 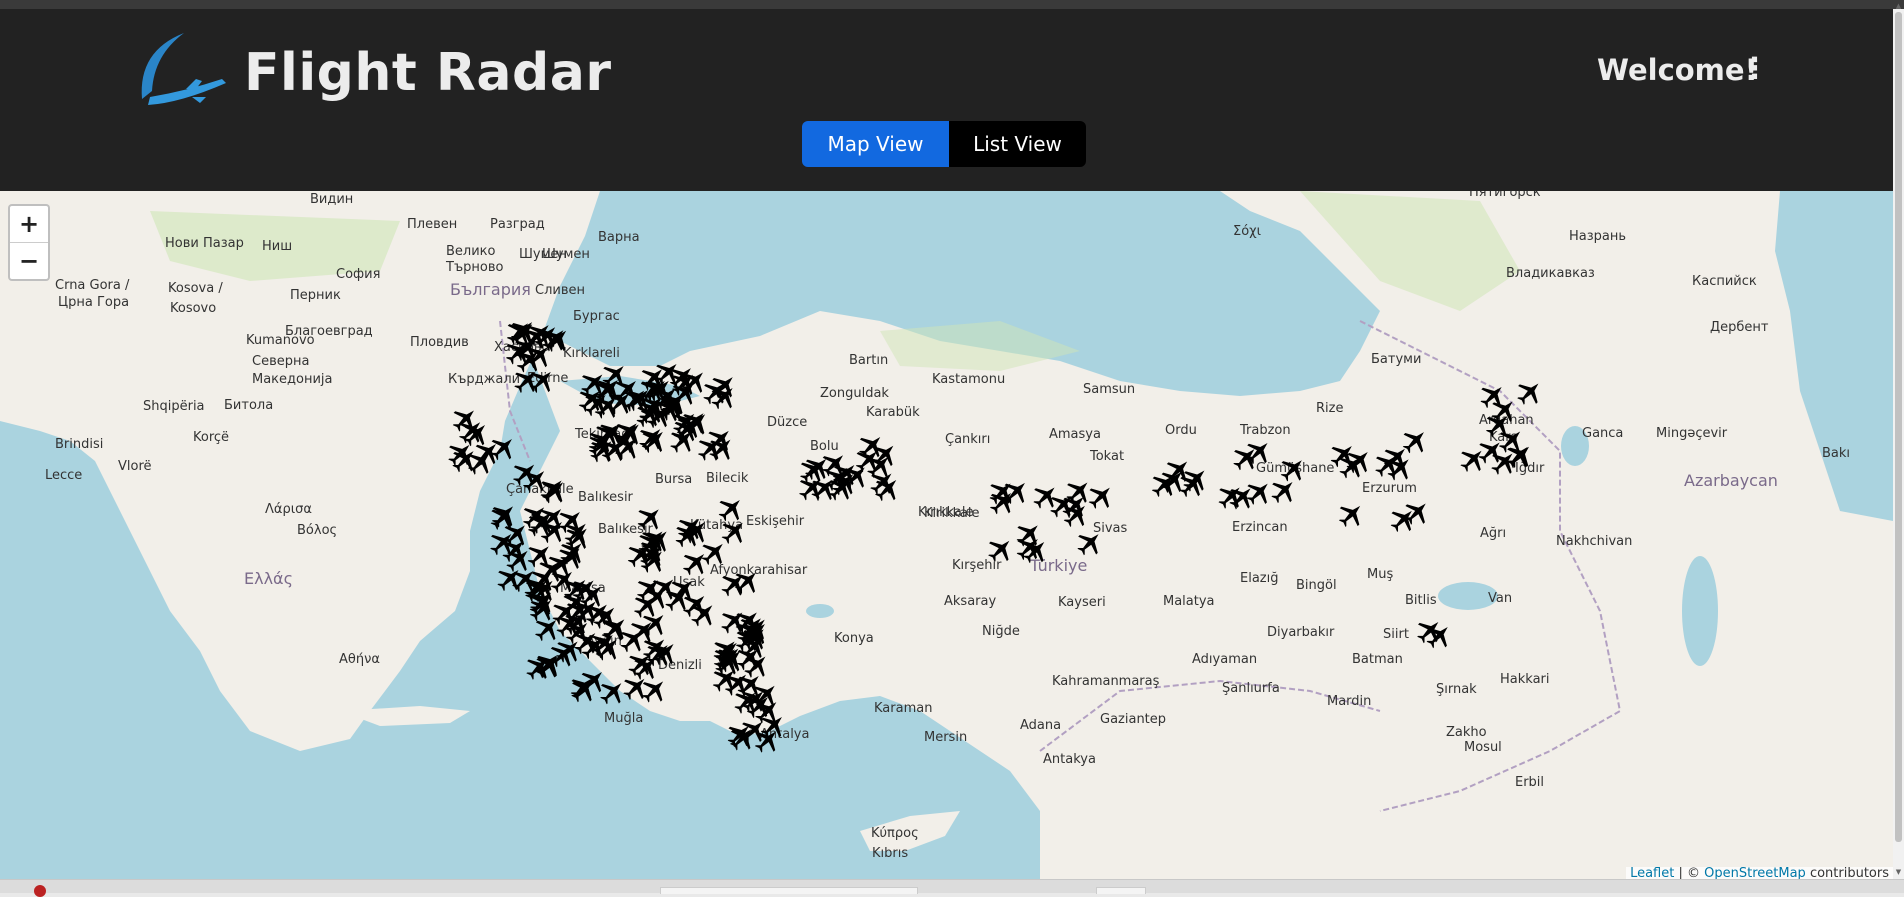 What do you see at coordinates (952, 4) in the screenshot?
I see `browser-top-strip` at bounding box center [952, 4].